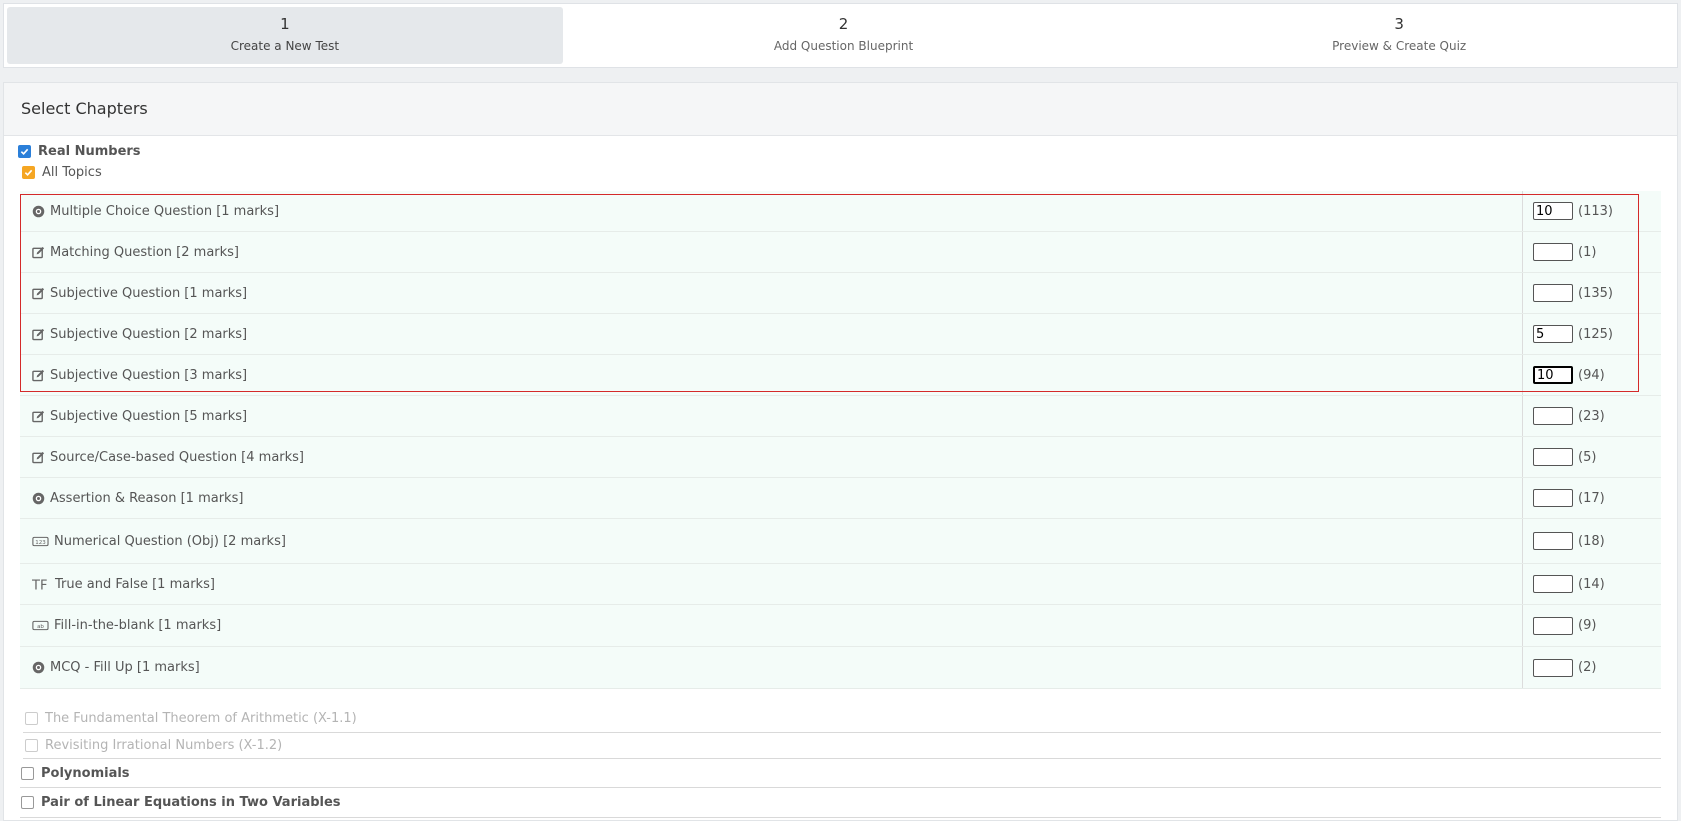  I want to click on question-type-row: Subjective Question [2 marks] (125), so click(840, 334).